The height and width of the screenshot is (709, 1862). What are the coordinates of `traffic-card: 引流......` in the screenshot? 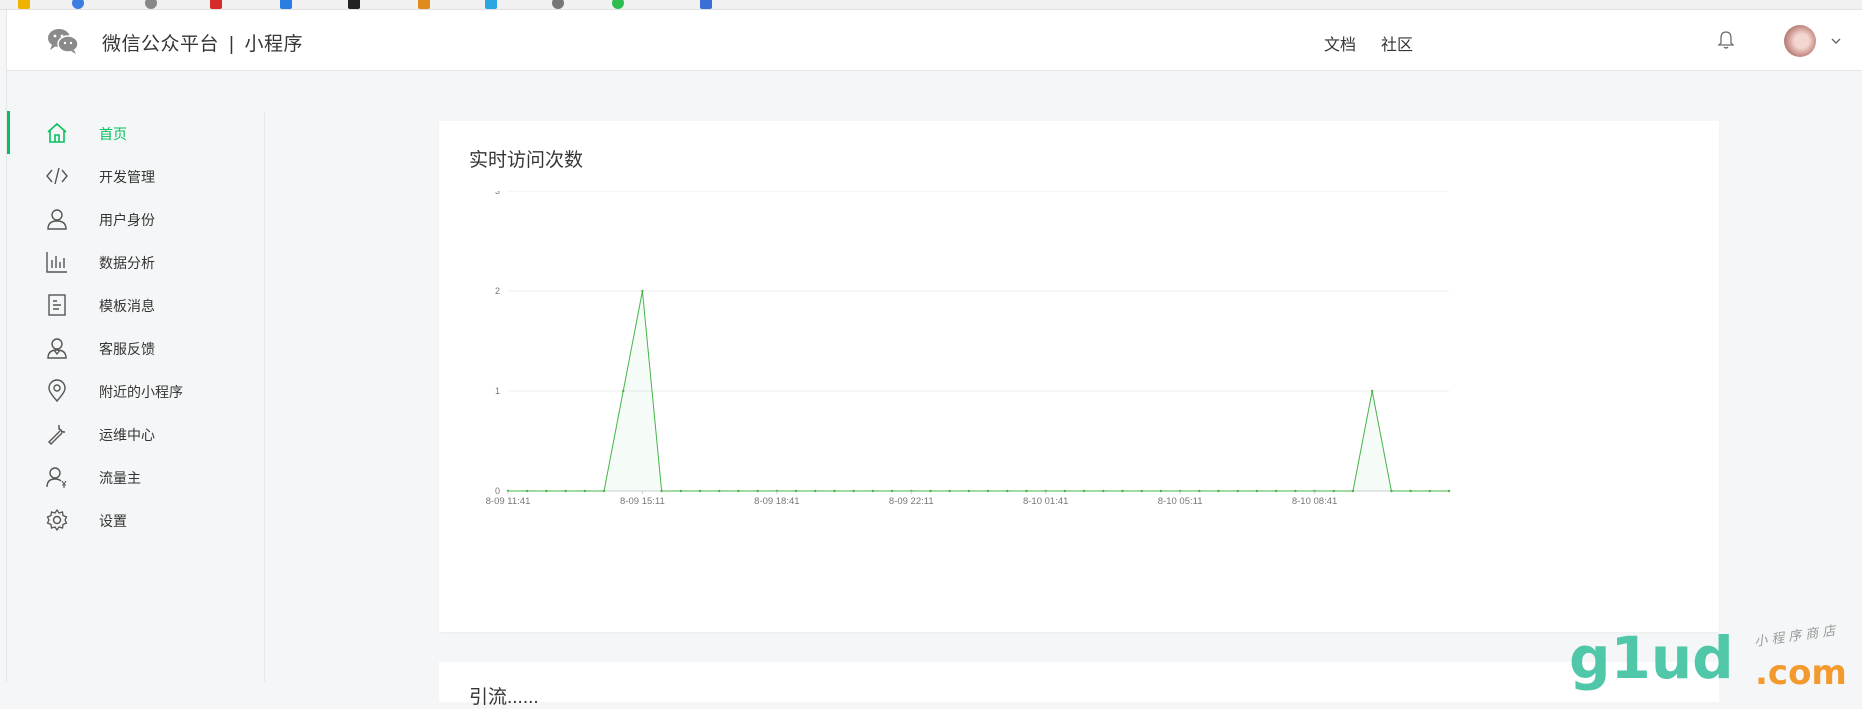 It's located at (1079, 685).